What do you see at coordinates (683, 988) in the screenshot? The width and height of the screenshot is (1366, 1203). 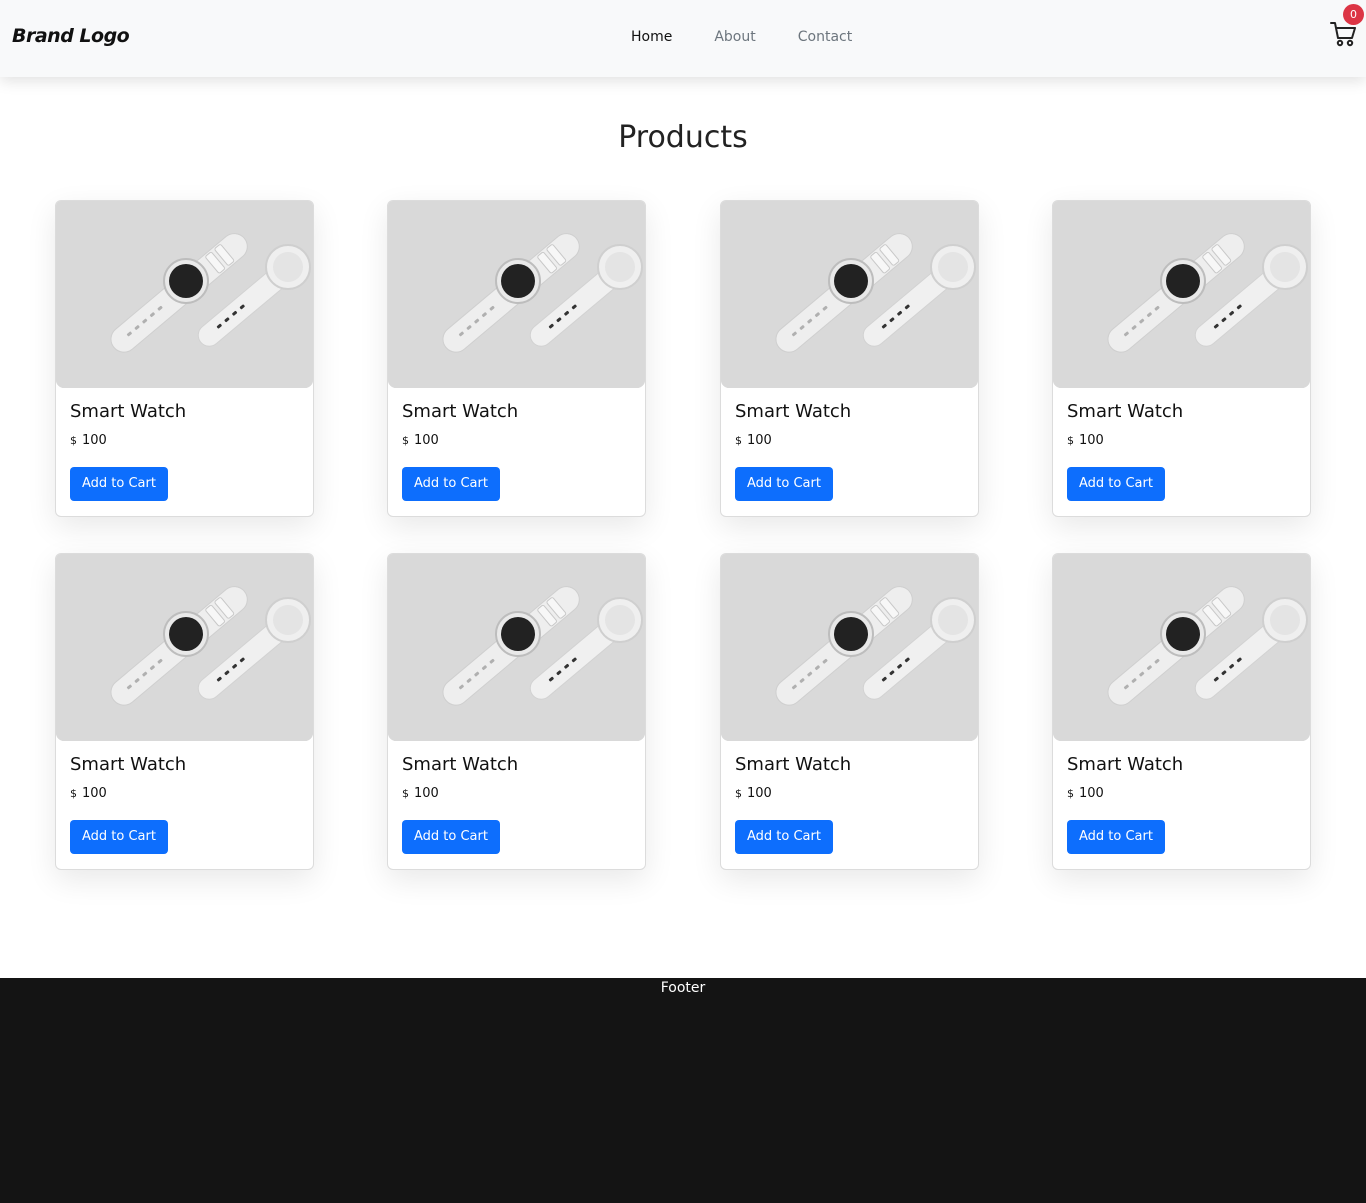 I see `footer-text: Footer` at bounding box center [683, 988].